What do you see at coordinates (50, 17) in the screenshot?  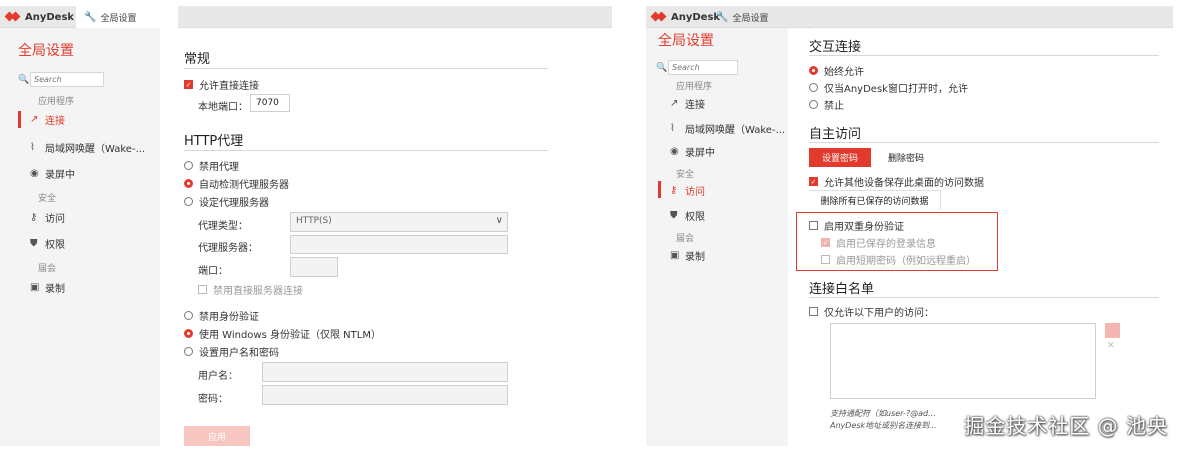 I see `brand-name: AnyDesk` at bounding box center [50, 17].